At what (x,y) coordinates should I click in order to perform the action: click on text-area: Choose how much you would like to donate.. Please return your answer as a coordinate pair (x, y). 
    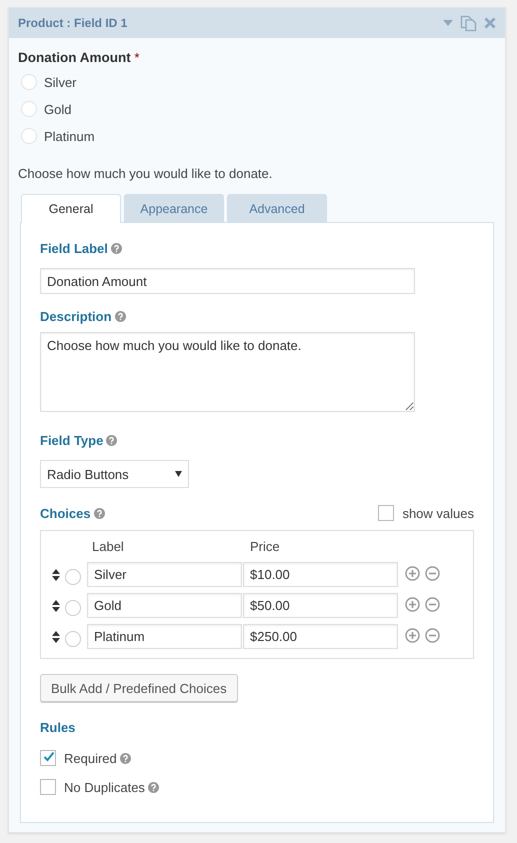
    Looking at the image, I should click on (227, 372).